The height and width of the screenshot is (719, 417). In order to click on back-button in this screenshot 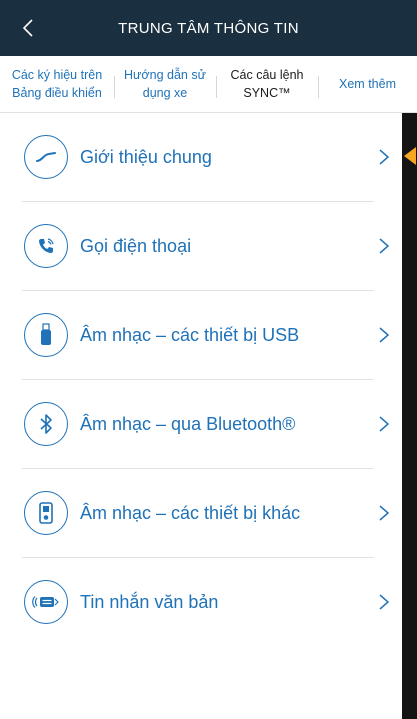, I will do `click(28, 28)`.